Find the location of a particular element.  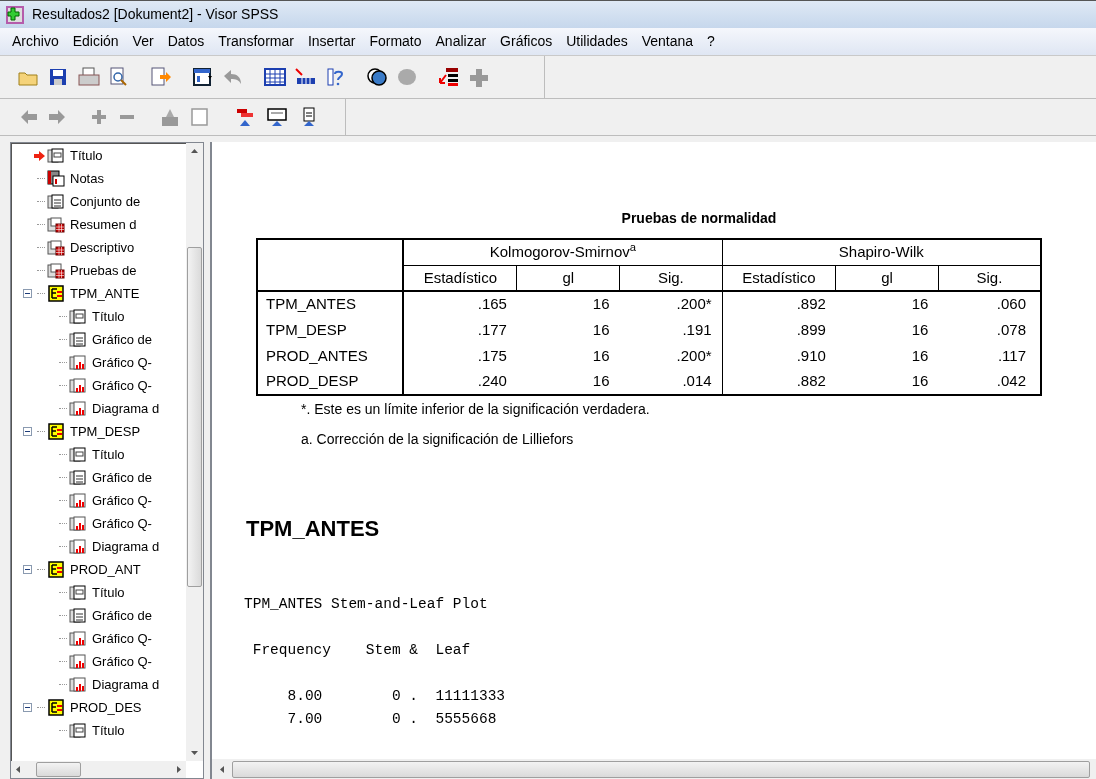

menu-item: Archivo is located at coordinates (35, 41).